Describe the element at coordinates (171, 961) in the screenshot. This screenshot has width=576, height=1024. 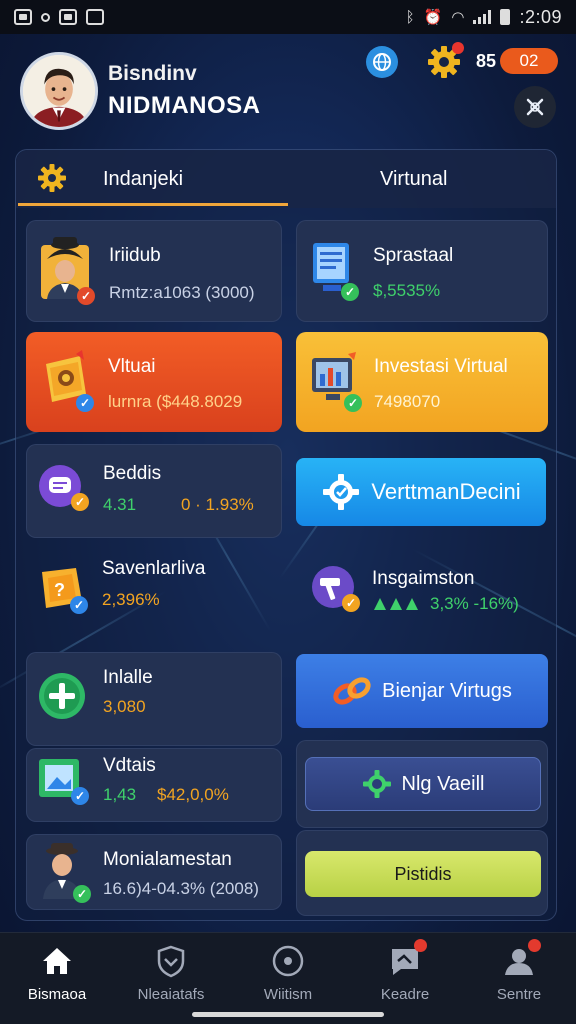
I see `heart-shield-icon` at that location.